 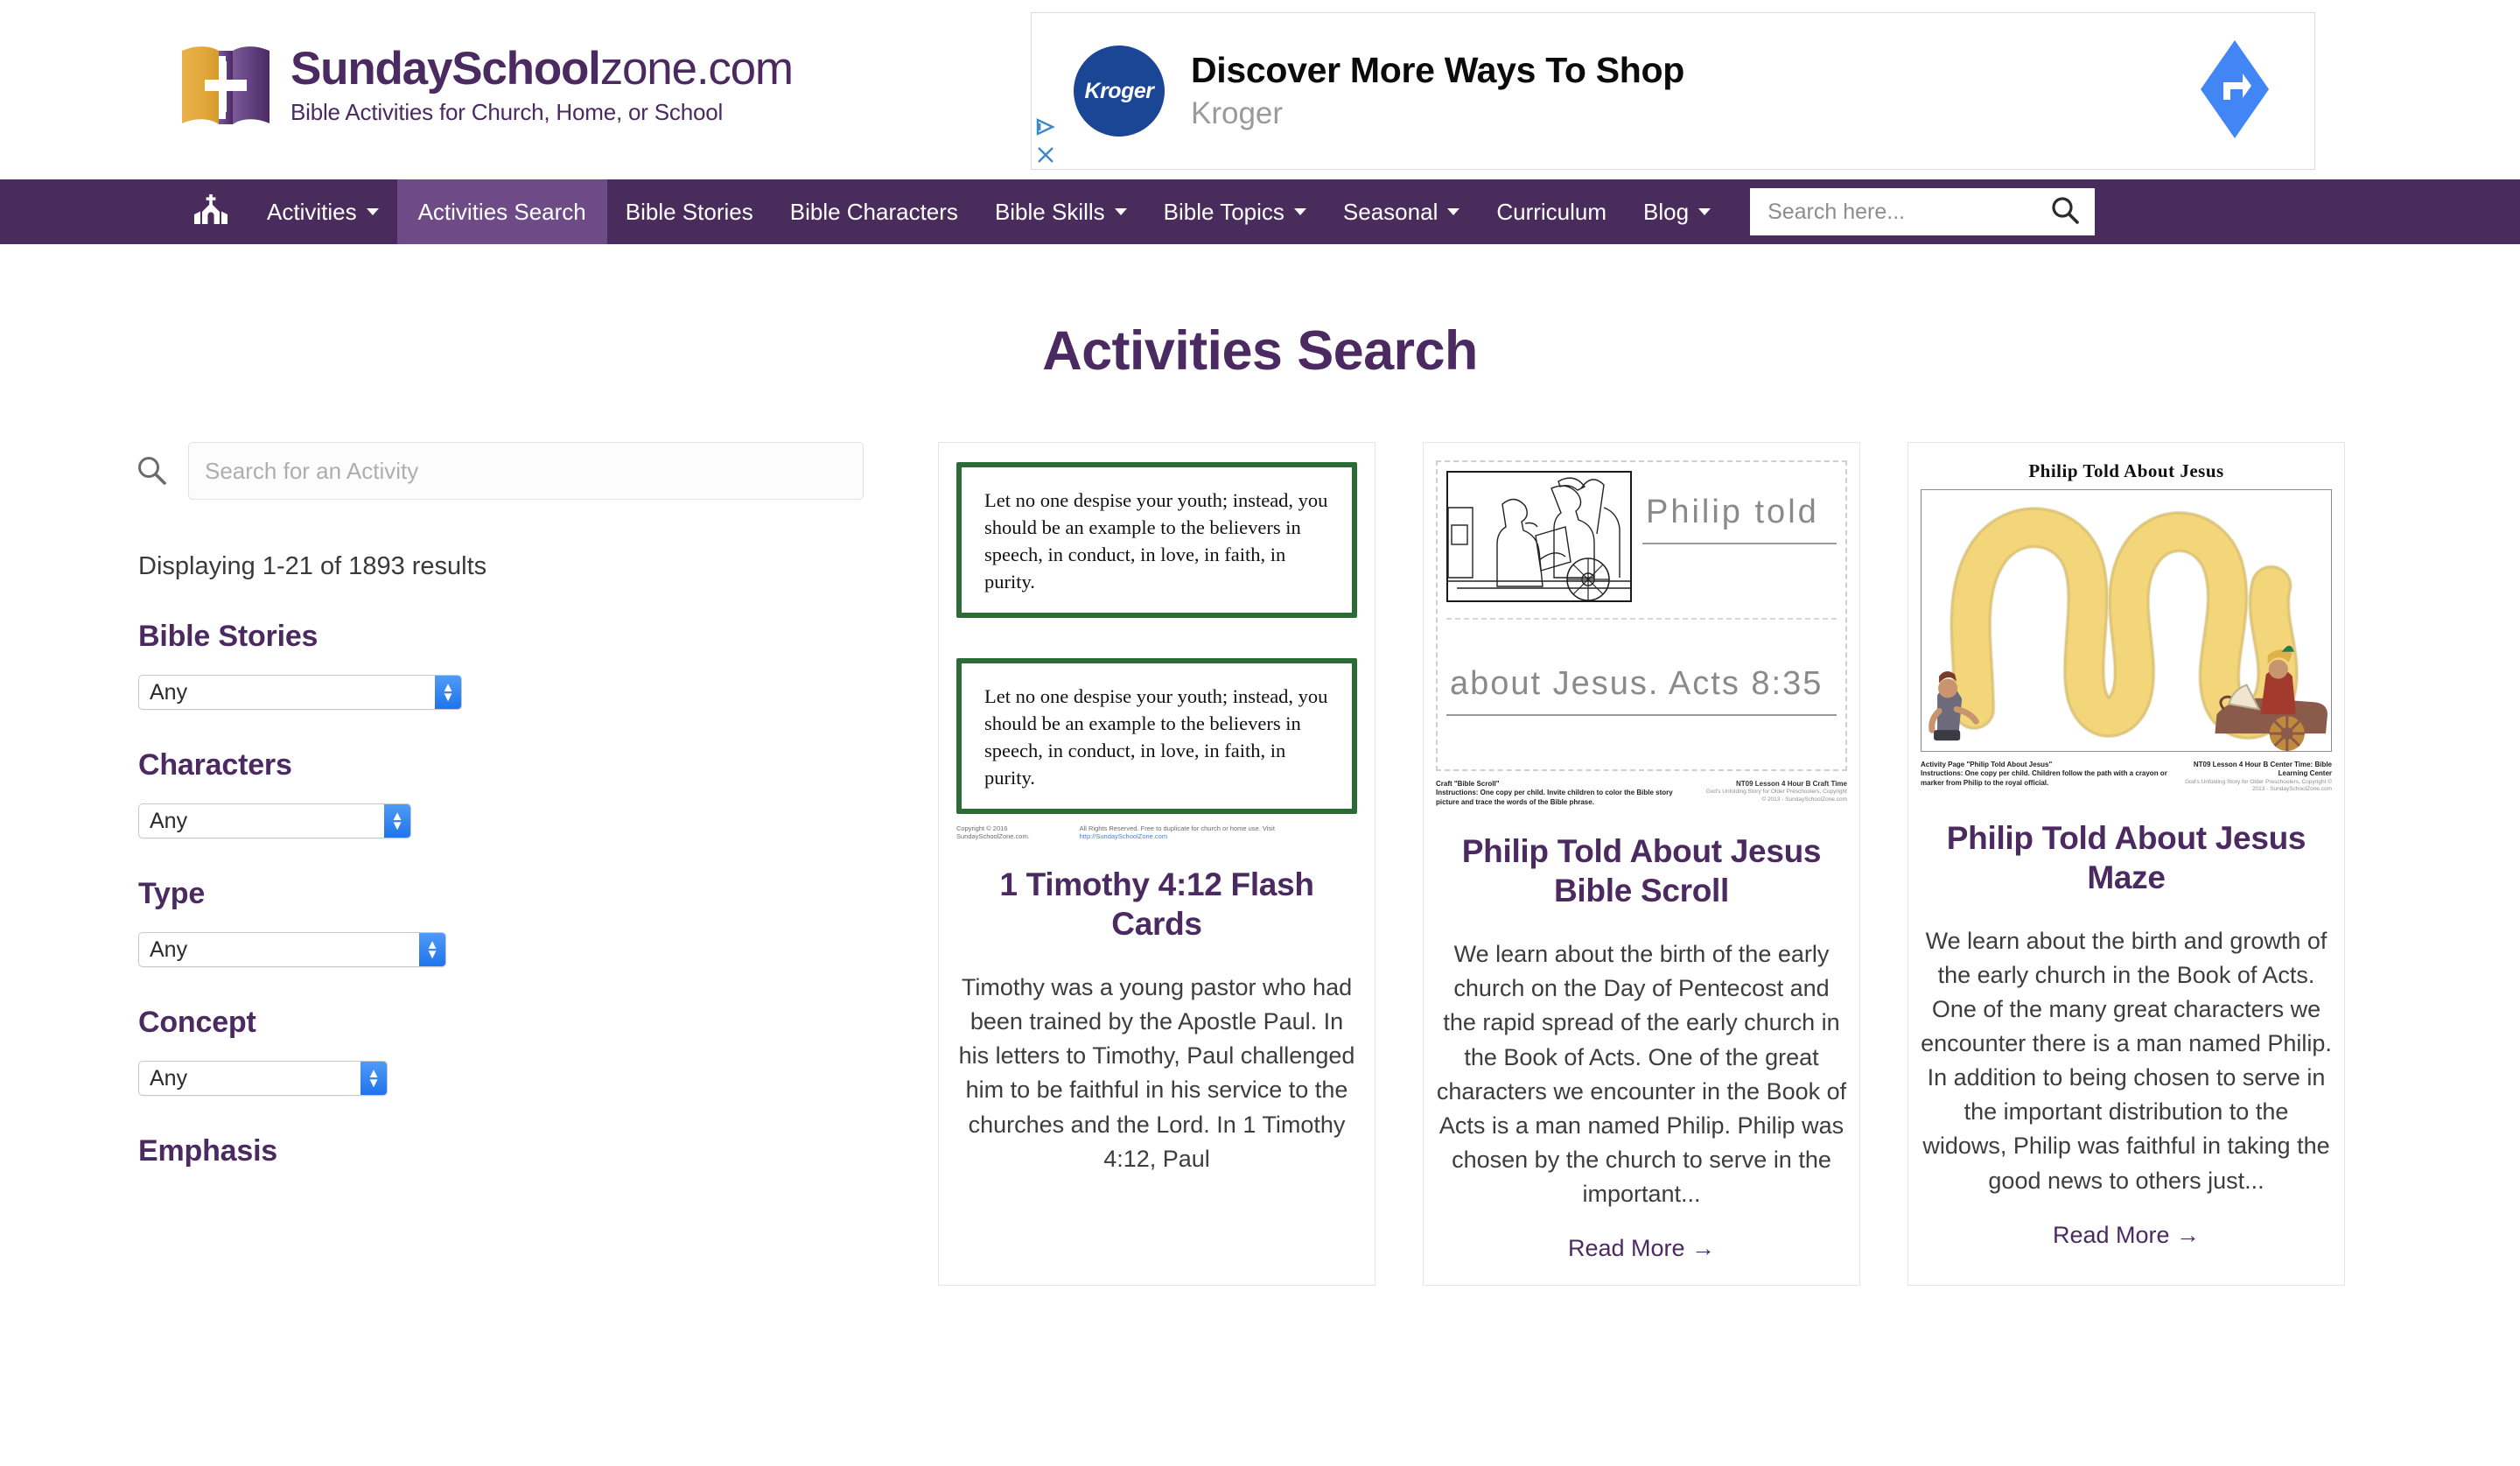 I want to click on activity-search-row: Search for an Activity, so click(x=518, y=471).